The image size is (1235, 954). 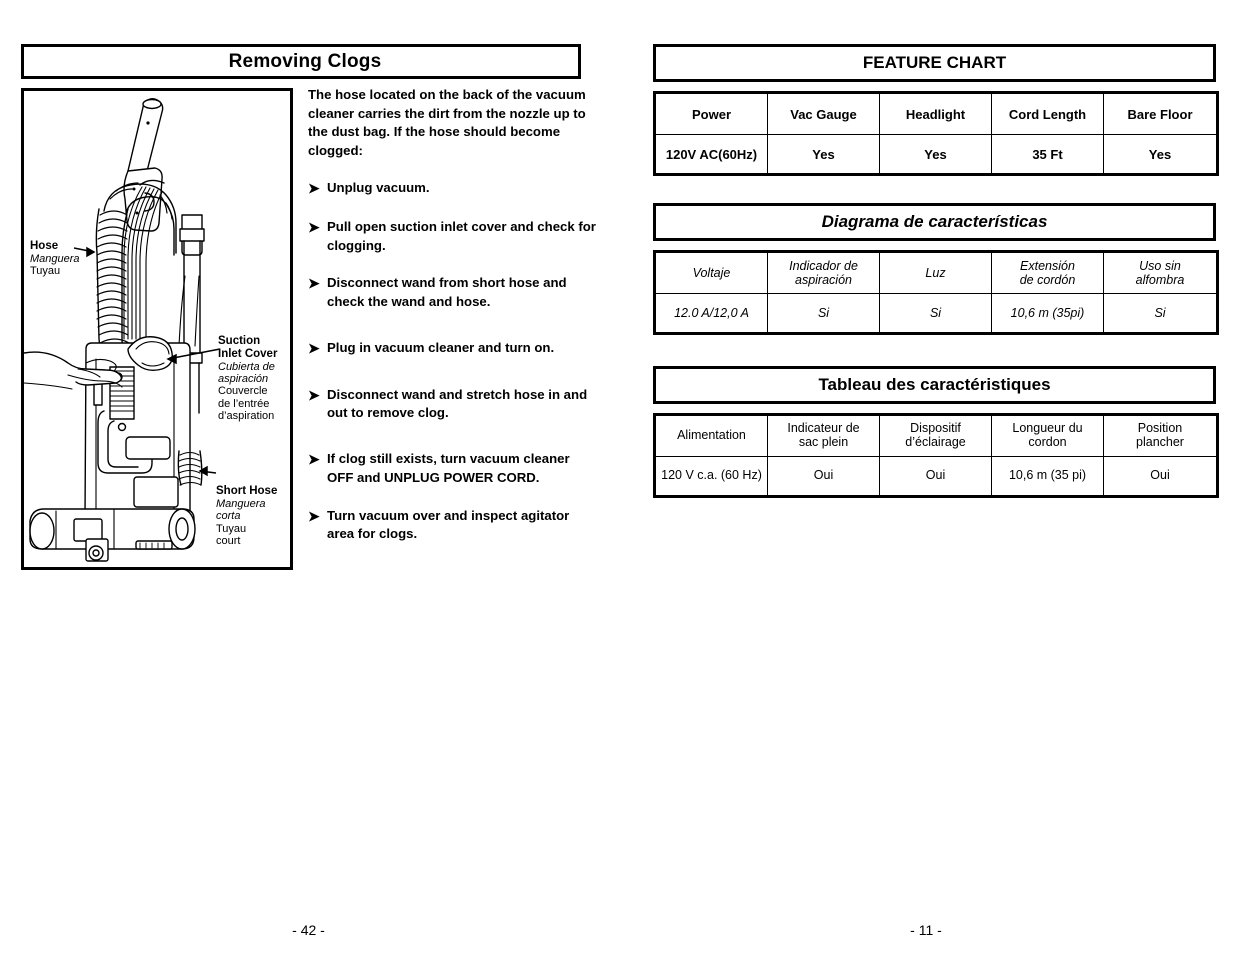 What do you see at coordinates (246, 416) in the screenshot?
I see `callout-suction-fr-line3: d’aspiration` at bounding box center [246, 416].